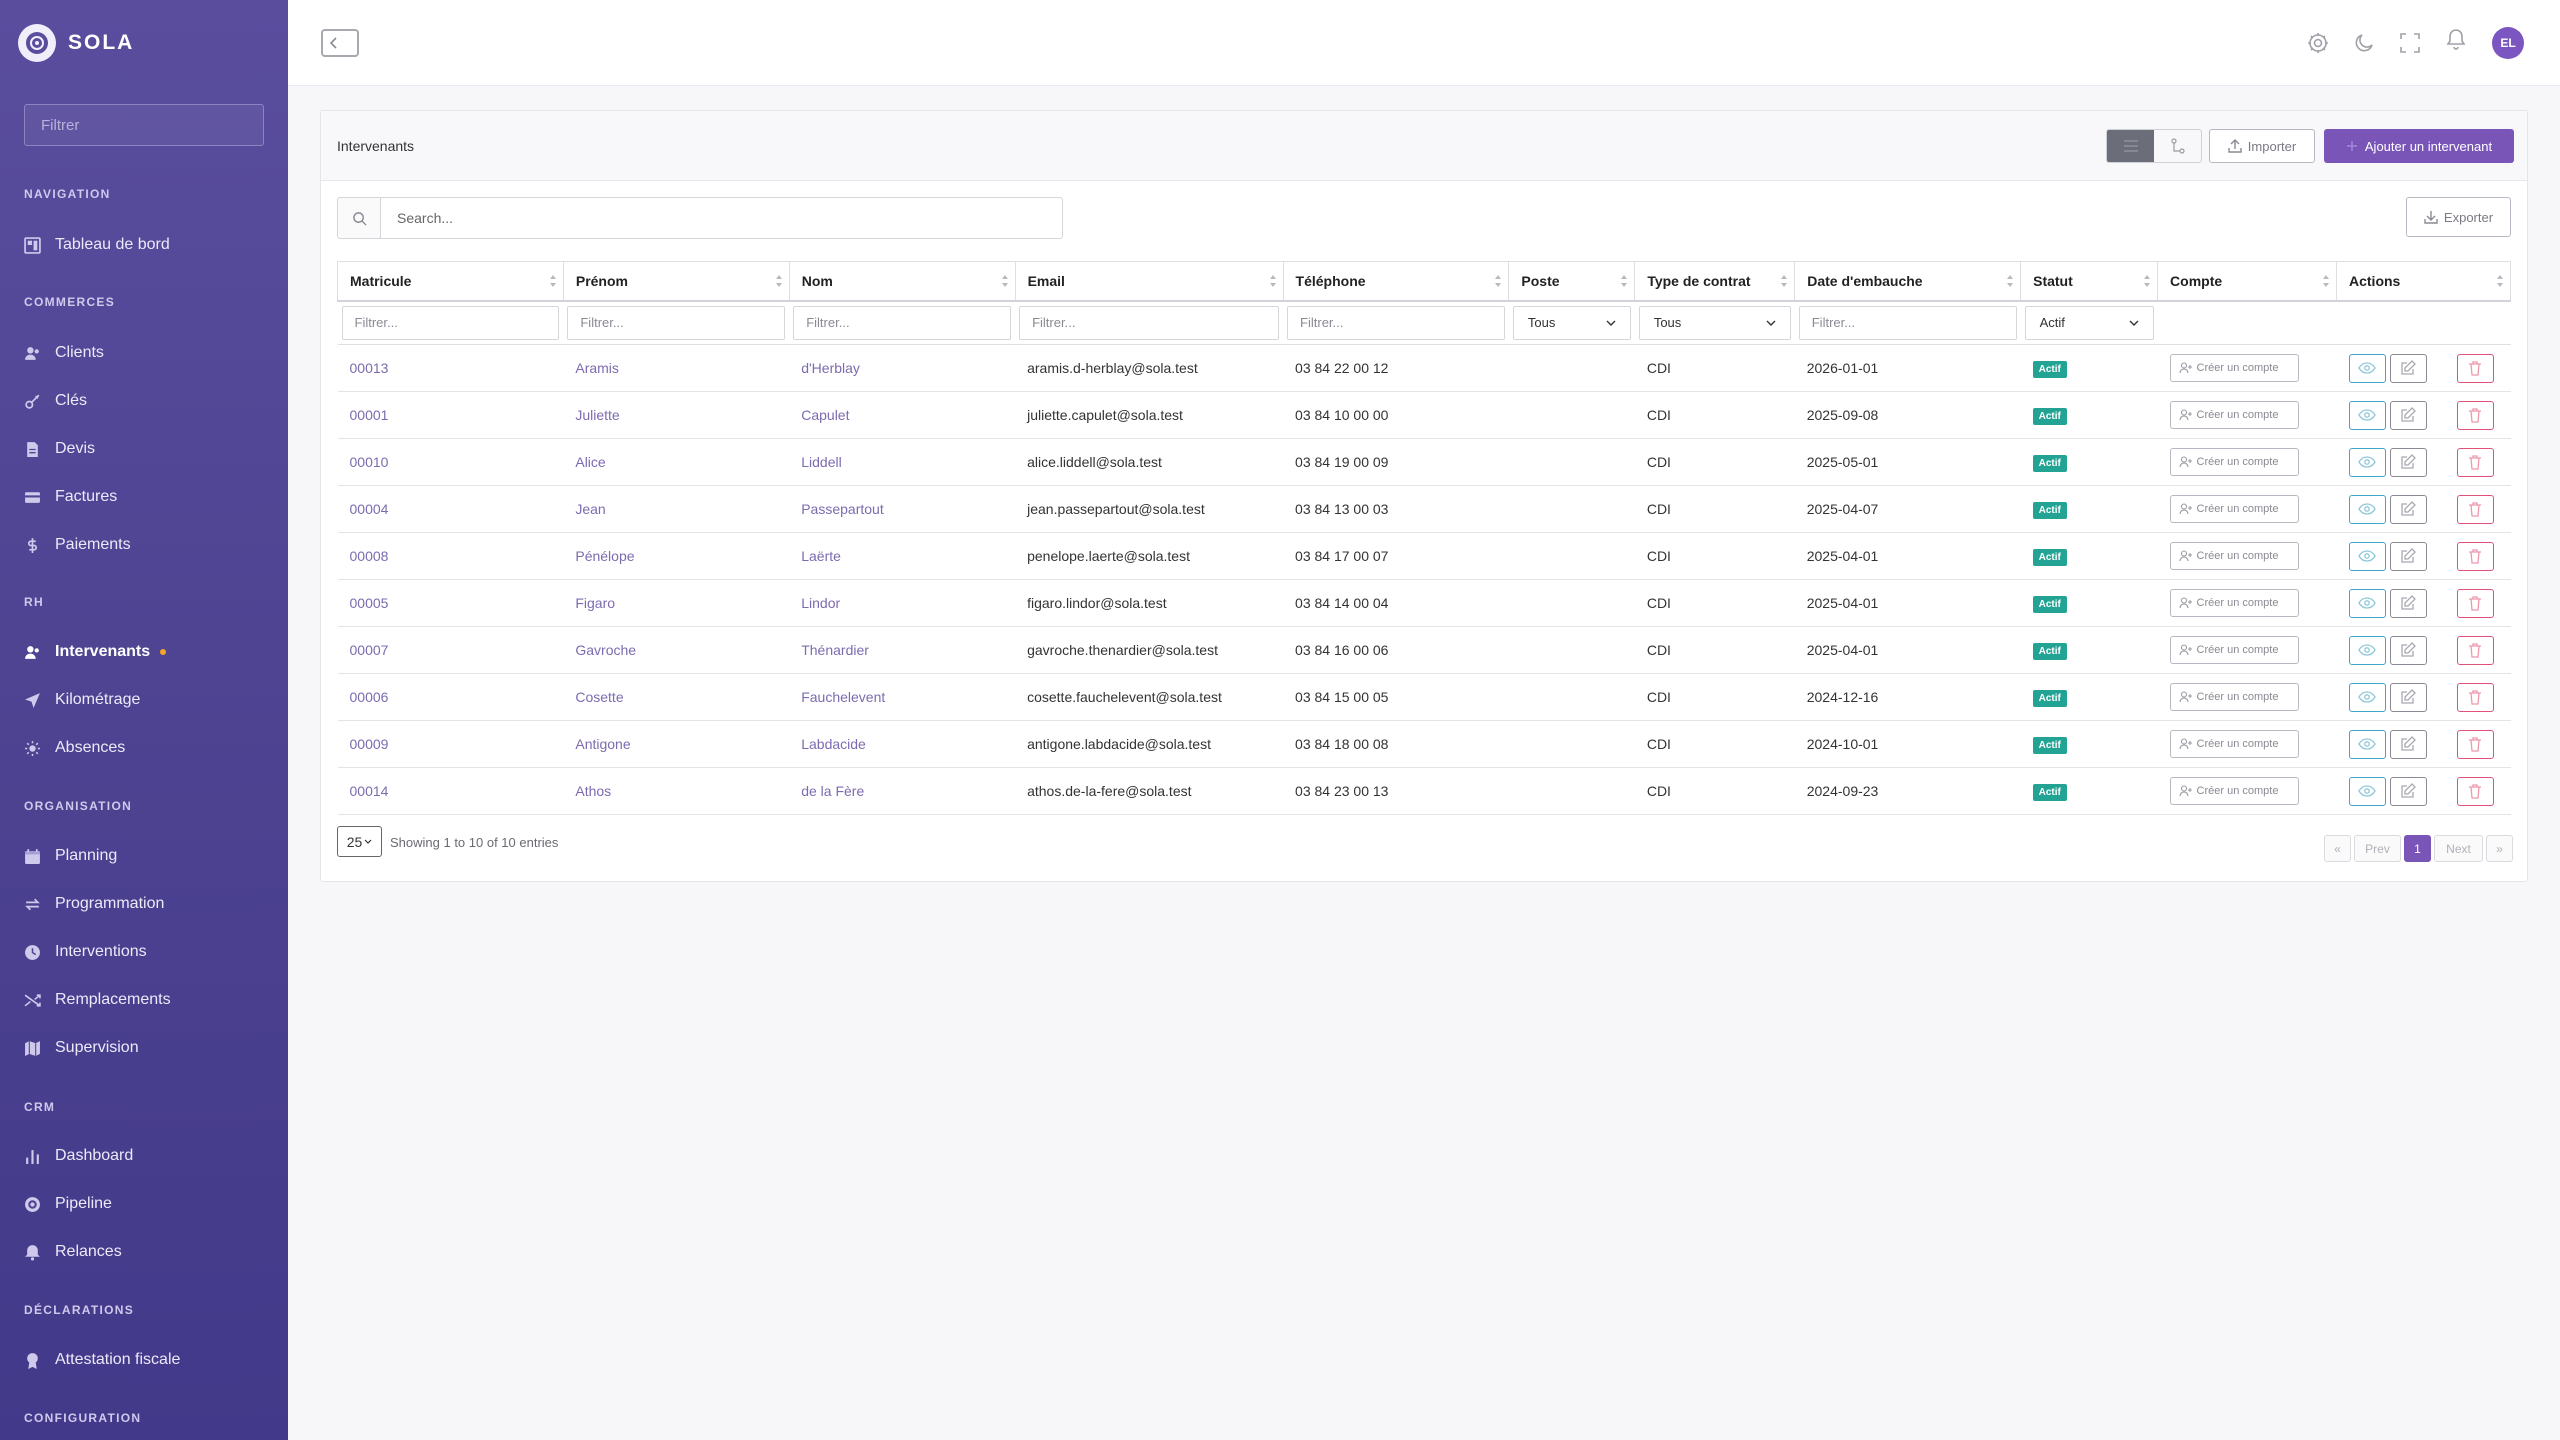 Image resolution: width=2560 pixels, height=1440 pixels. What do you see at coordinates (2377, 848) in the screenshot?
I see `prev-page-button: Prev` at bounding box center [2377, 848].